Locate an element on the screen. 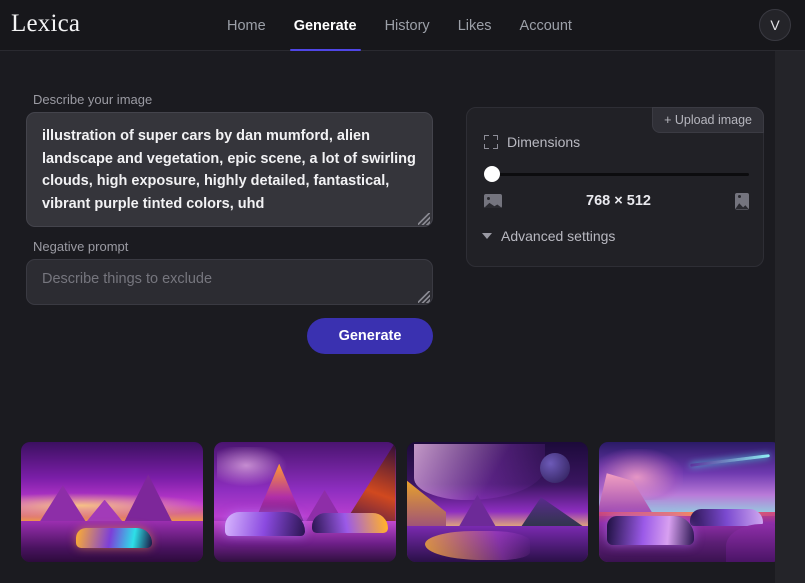 The width and height of the screenshot is (805, 583). main-nav: Home Generate History Likes Account is located at coordinates (399, 25).